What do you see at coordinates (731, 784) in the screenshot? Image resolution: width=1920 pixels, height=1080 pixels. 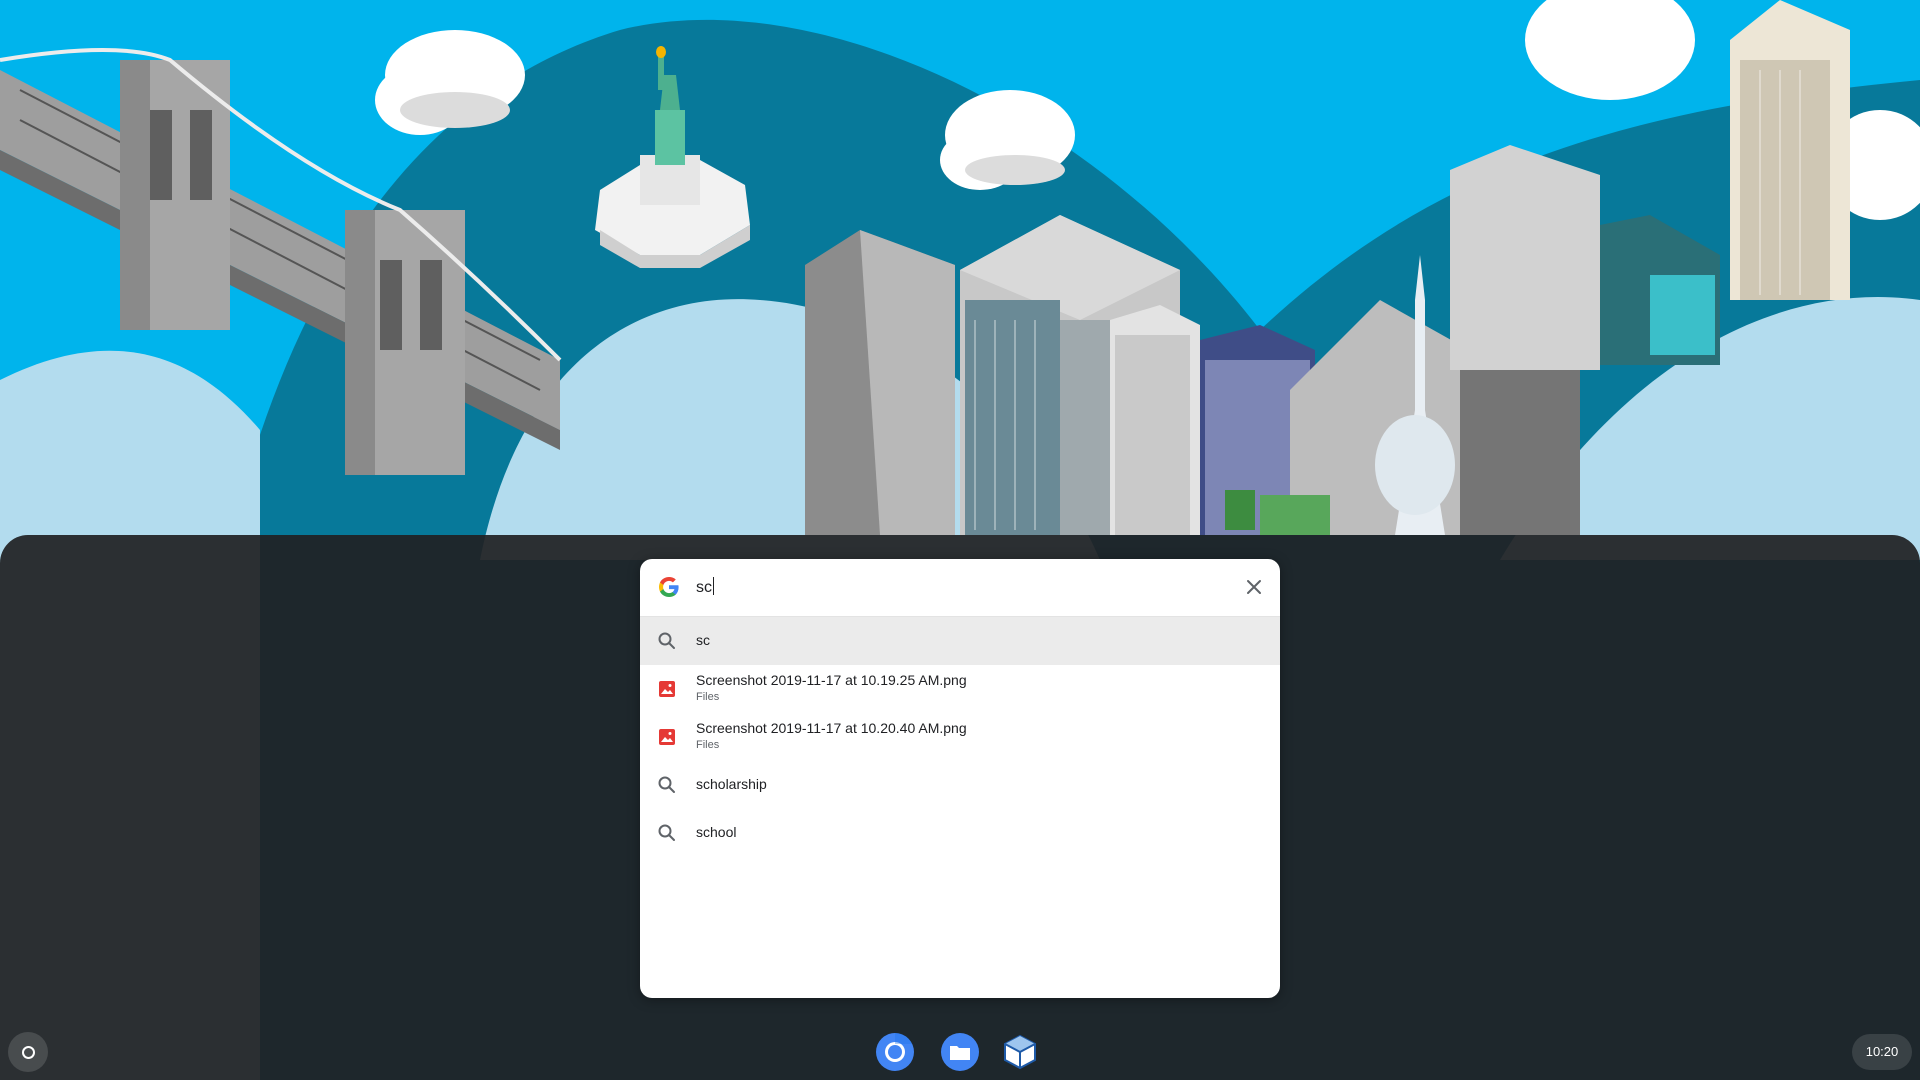 I see `result-title: scholarship` at bounding box center [731, 784].